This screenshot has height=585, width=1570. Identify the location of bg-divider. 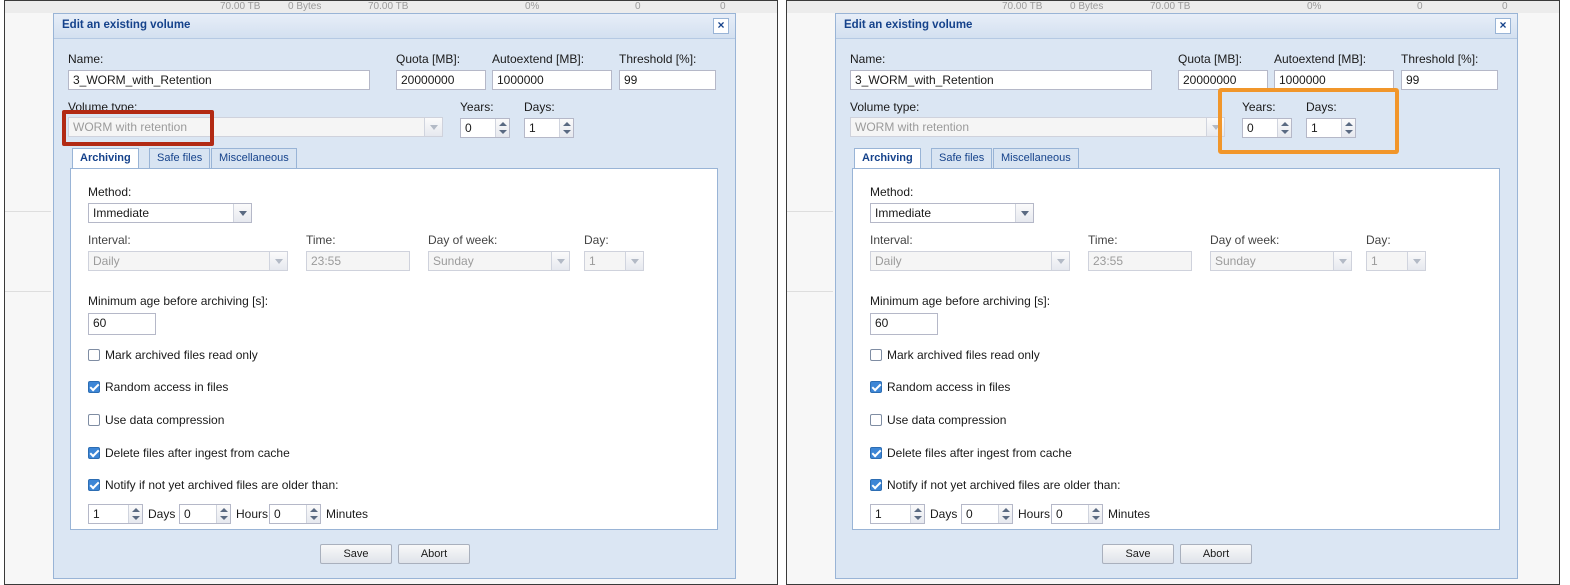
(810, 211).